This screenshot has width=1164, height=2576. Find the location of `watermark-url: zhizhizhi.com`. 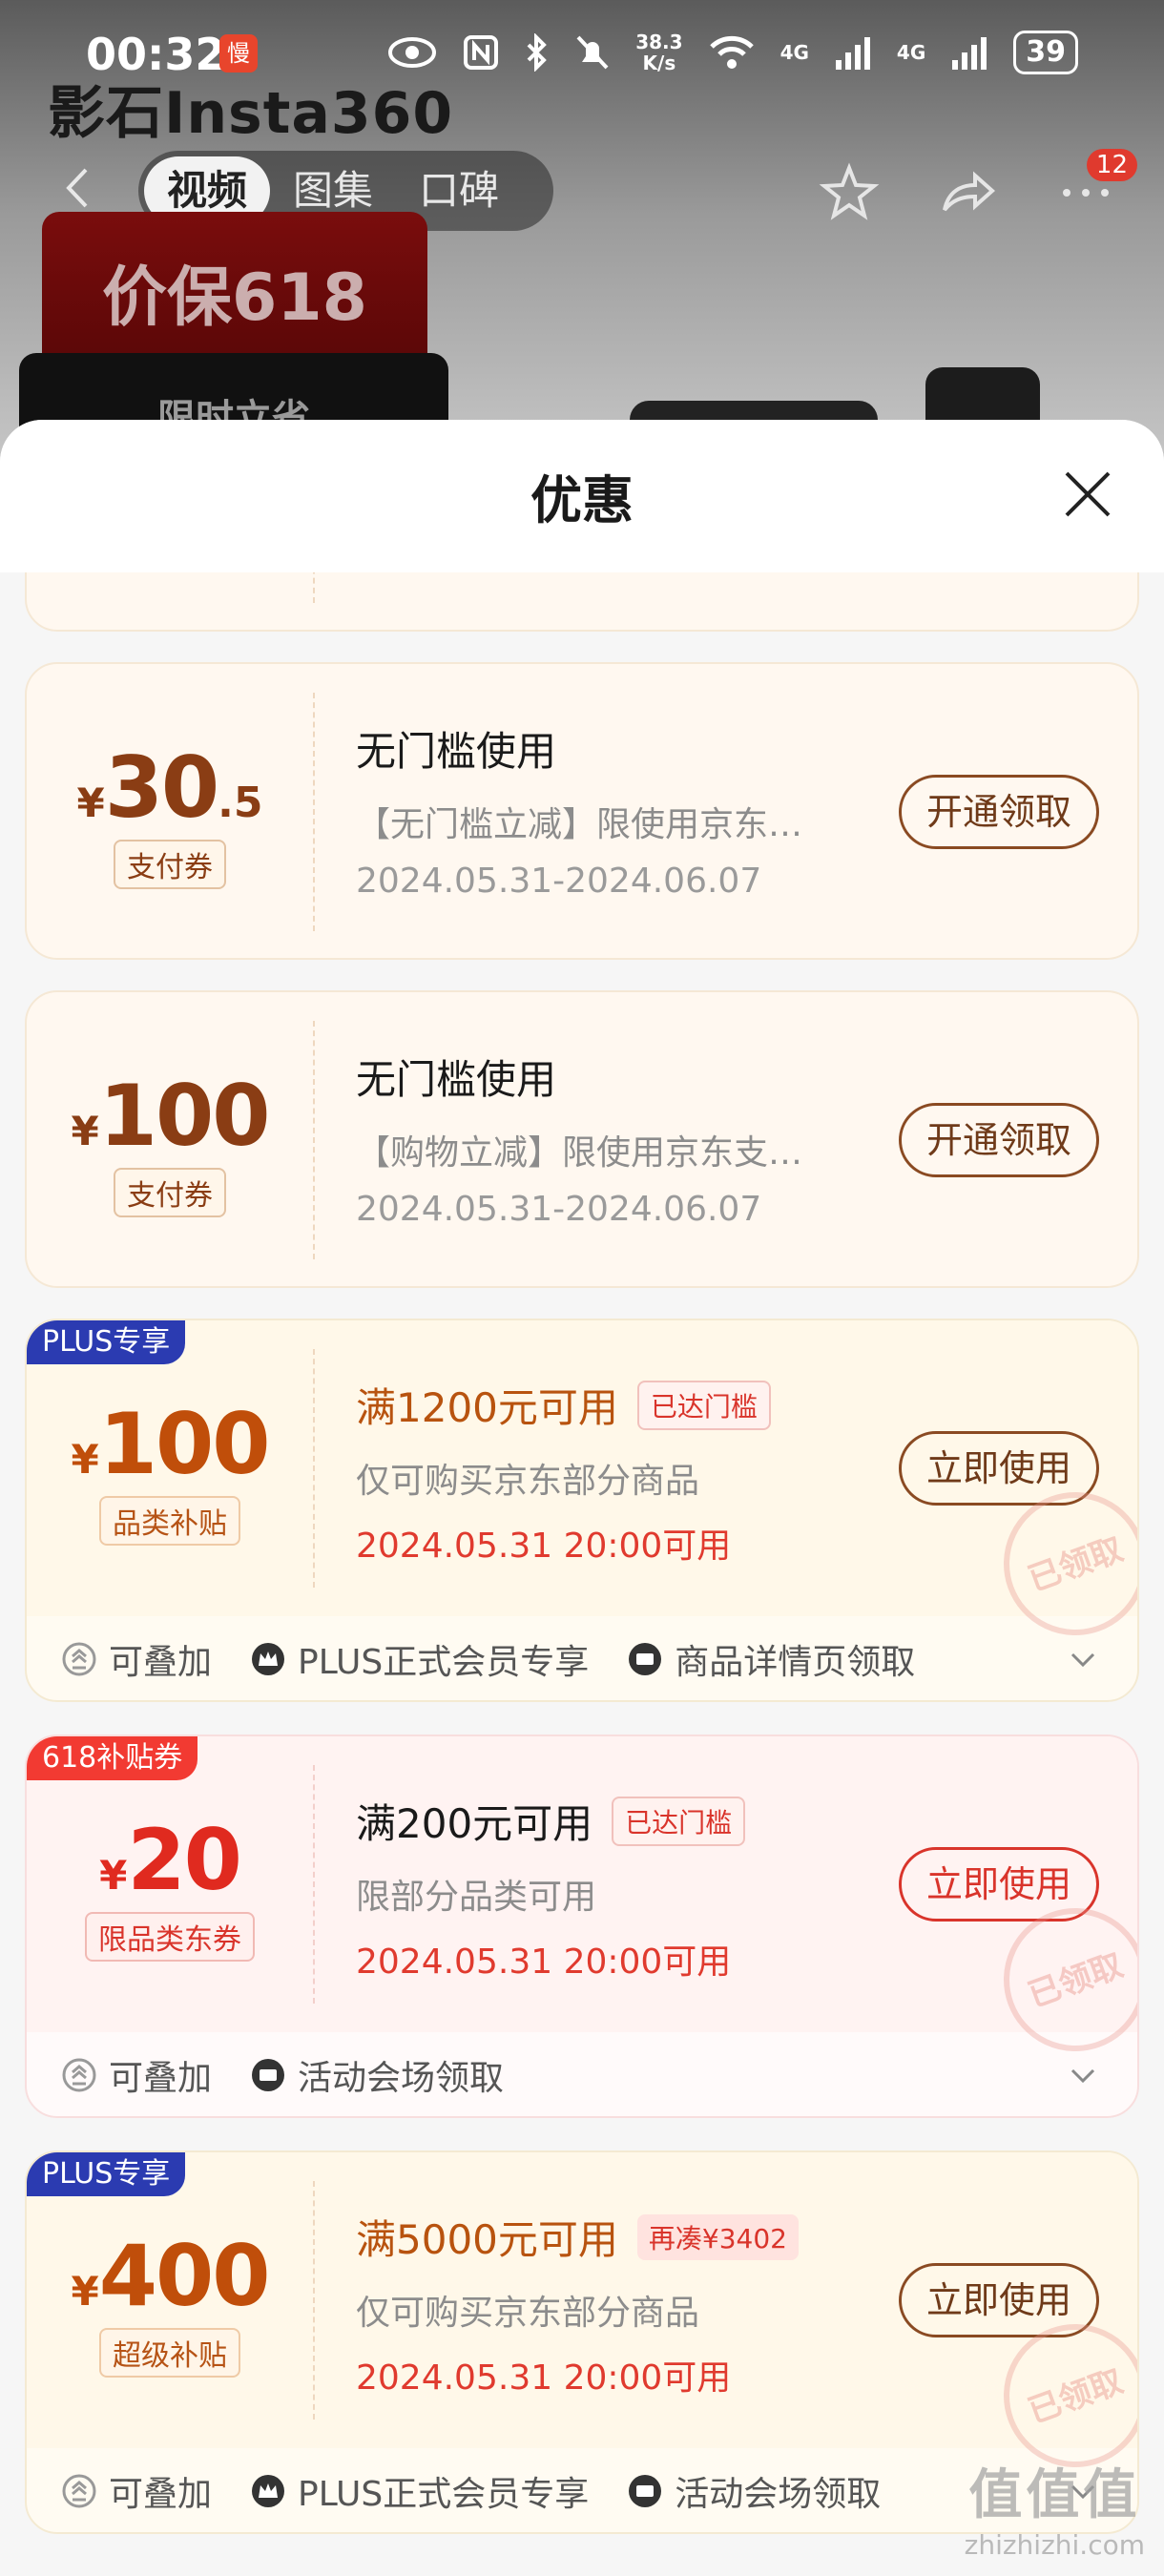

watermark-url: zhizhizhi.com is located at coordinates (1055, 2545).